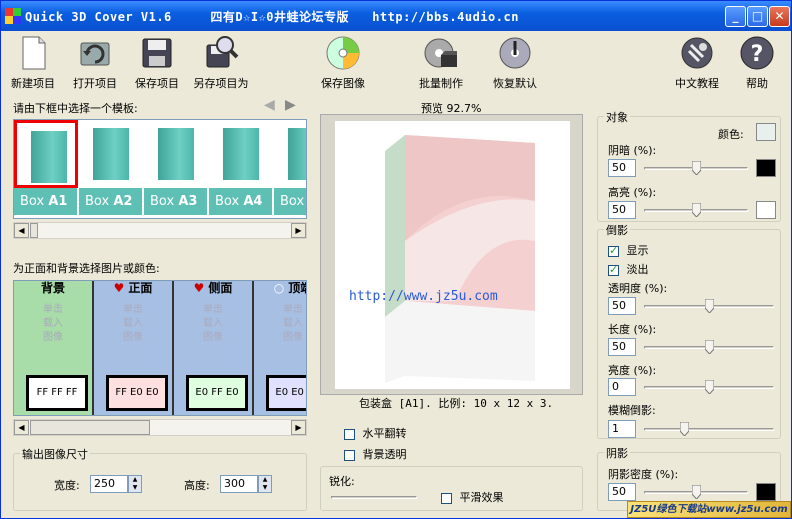 The height and width of the screenshot is (519, 792). I want to click on chinese-tutorial-button: 中文教程, so click(697, 61).